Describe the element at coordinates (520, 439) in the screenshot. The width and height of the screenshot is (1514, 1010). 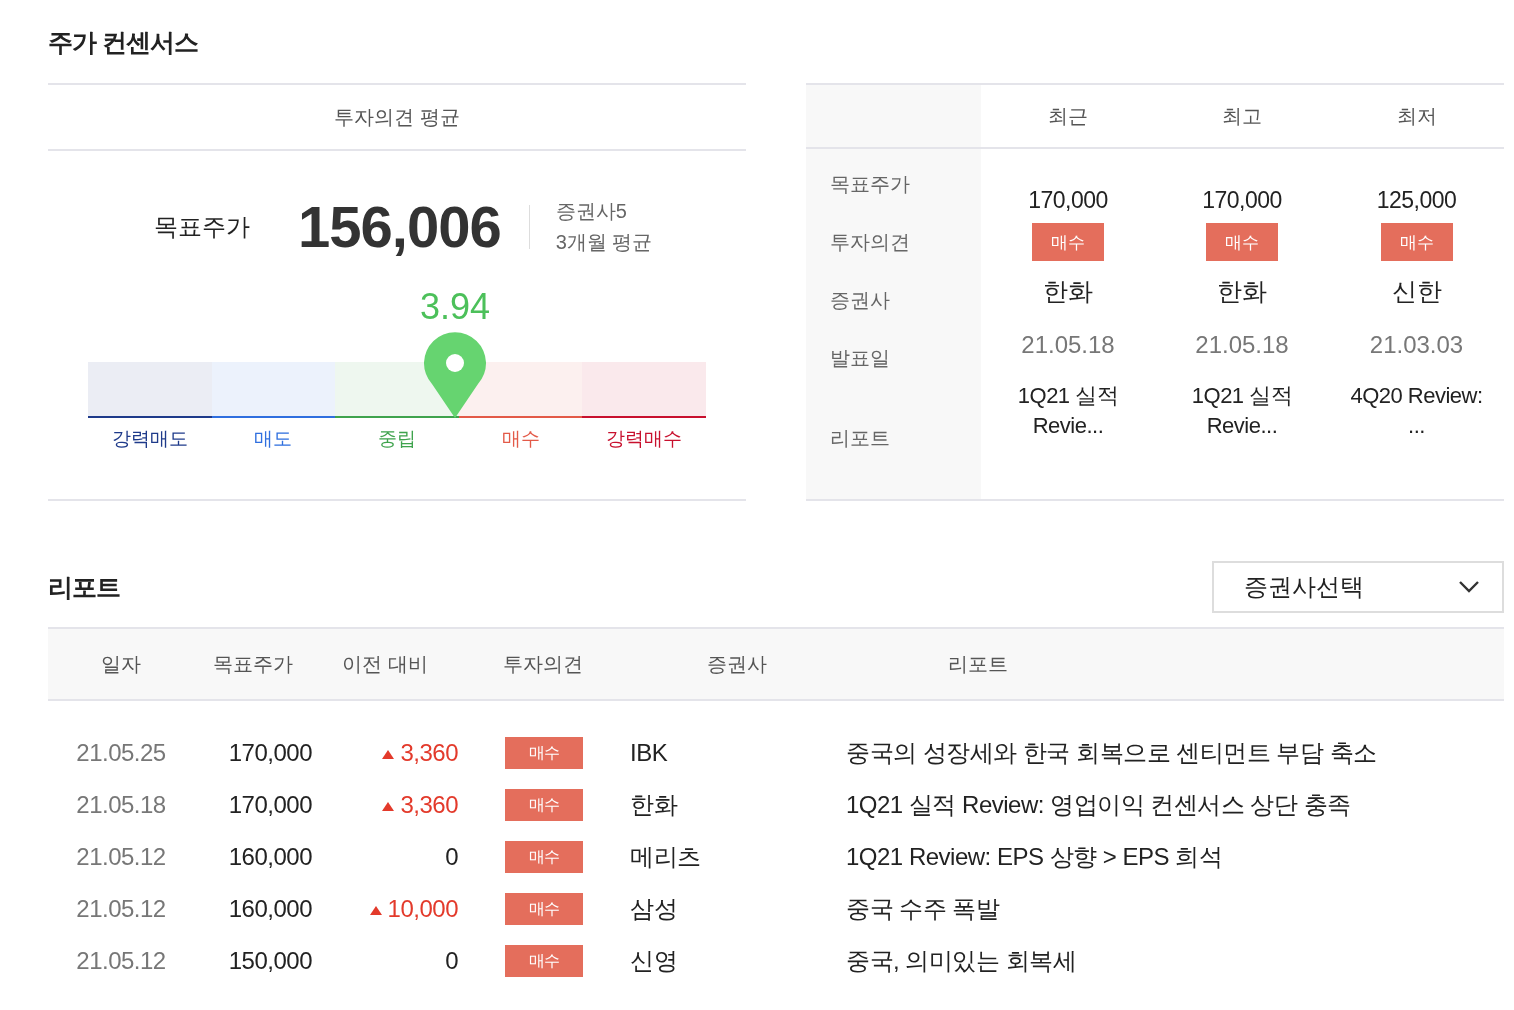
I see `scale-label: 매수` at that location.